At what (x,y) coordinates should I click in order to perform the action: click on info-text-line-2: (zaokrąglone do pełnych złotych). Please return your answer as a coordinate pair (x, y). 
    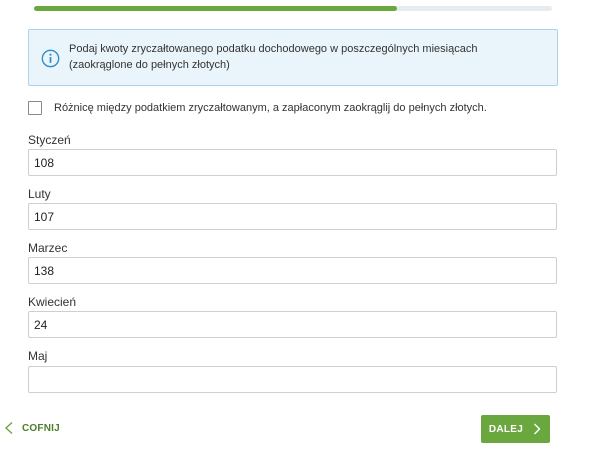
    Looking at the image, I should click on (149, 65).